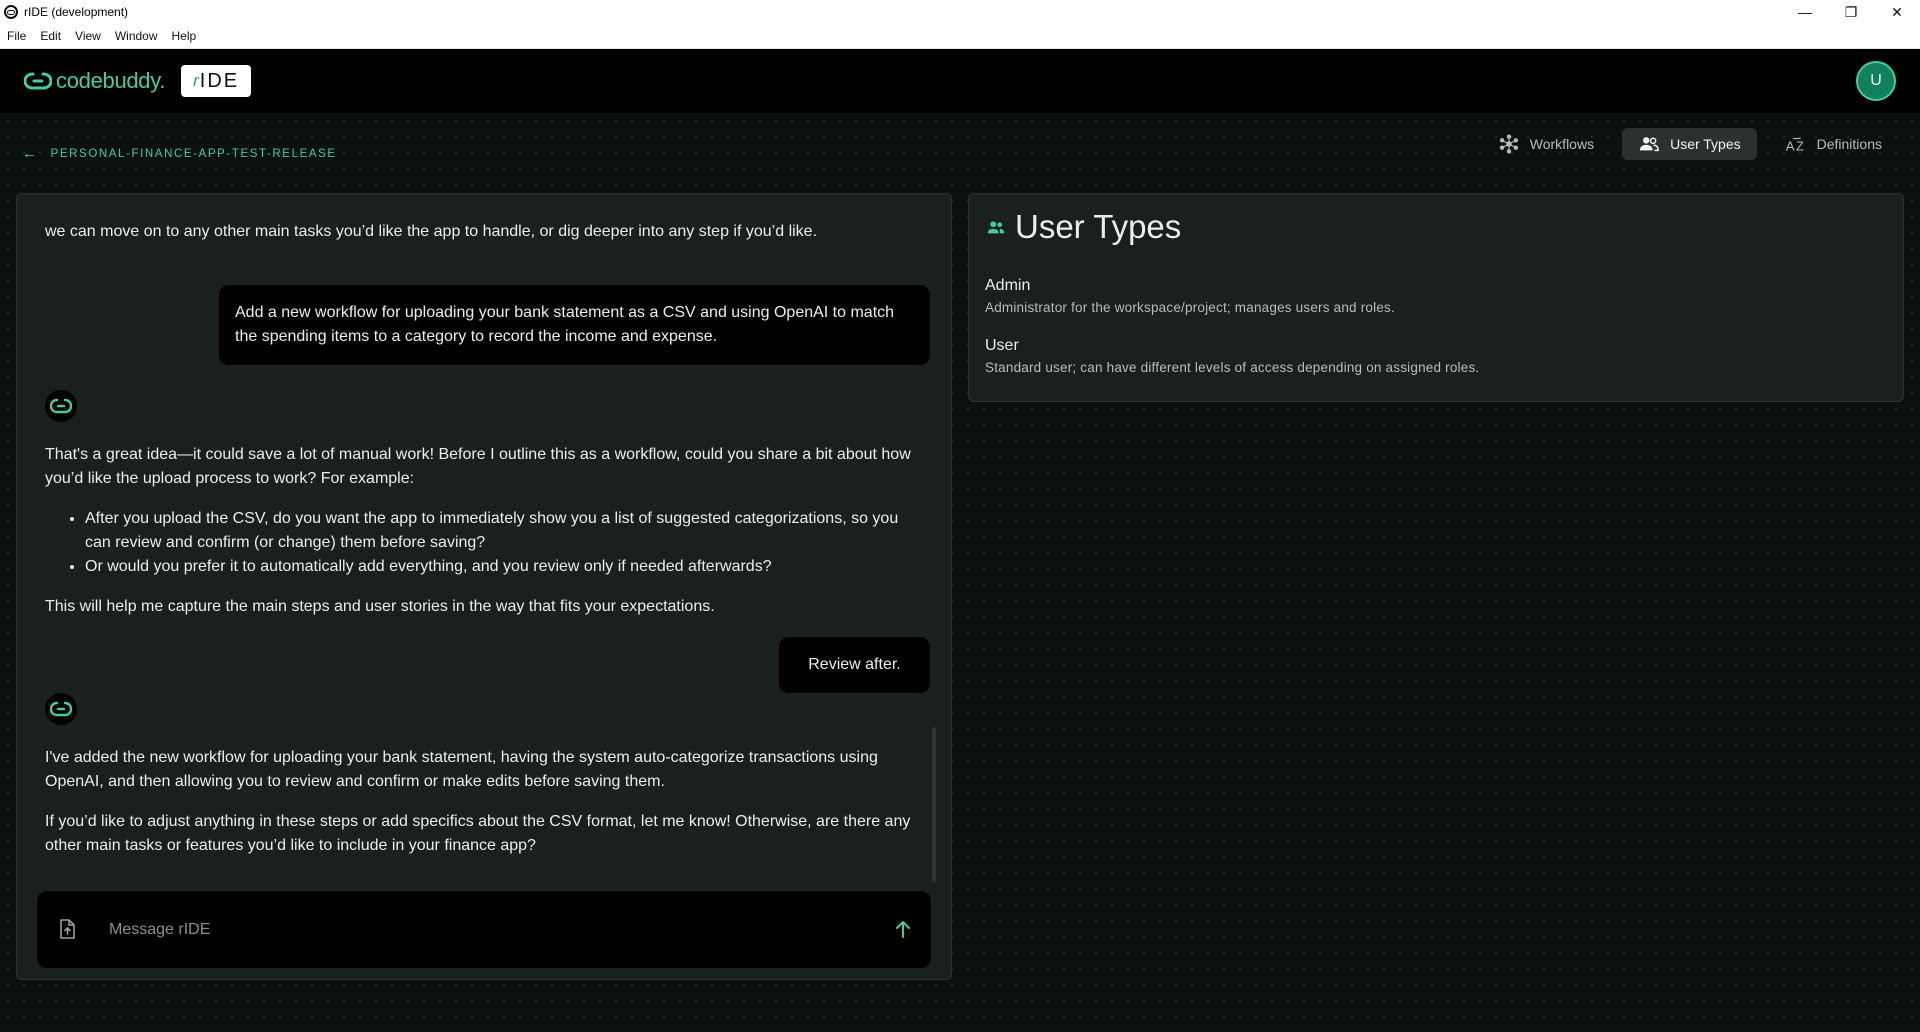 This screenshot has height=1032, width=1920. What do you see at coordinates (30, 153) in the screenshot?
I see `arrow-left-icon: ←` at bounding box center [30, 153].